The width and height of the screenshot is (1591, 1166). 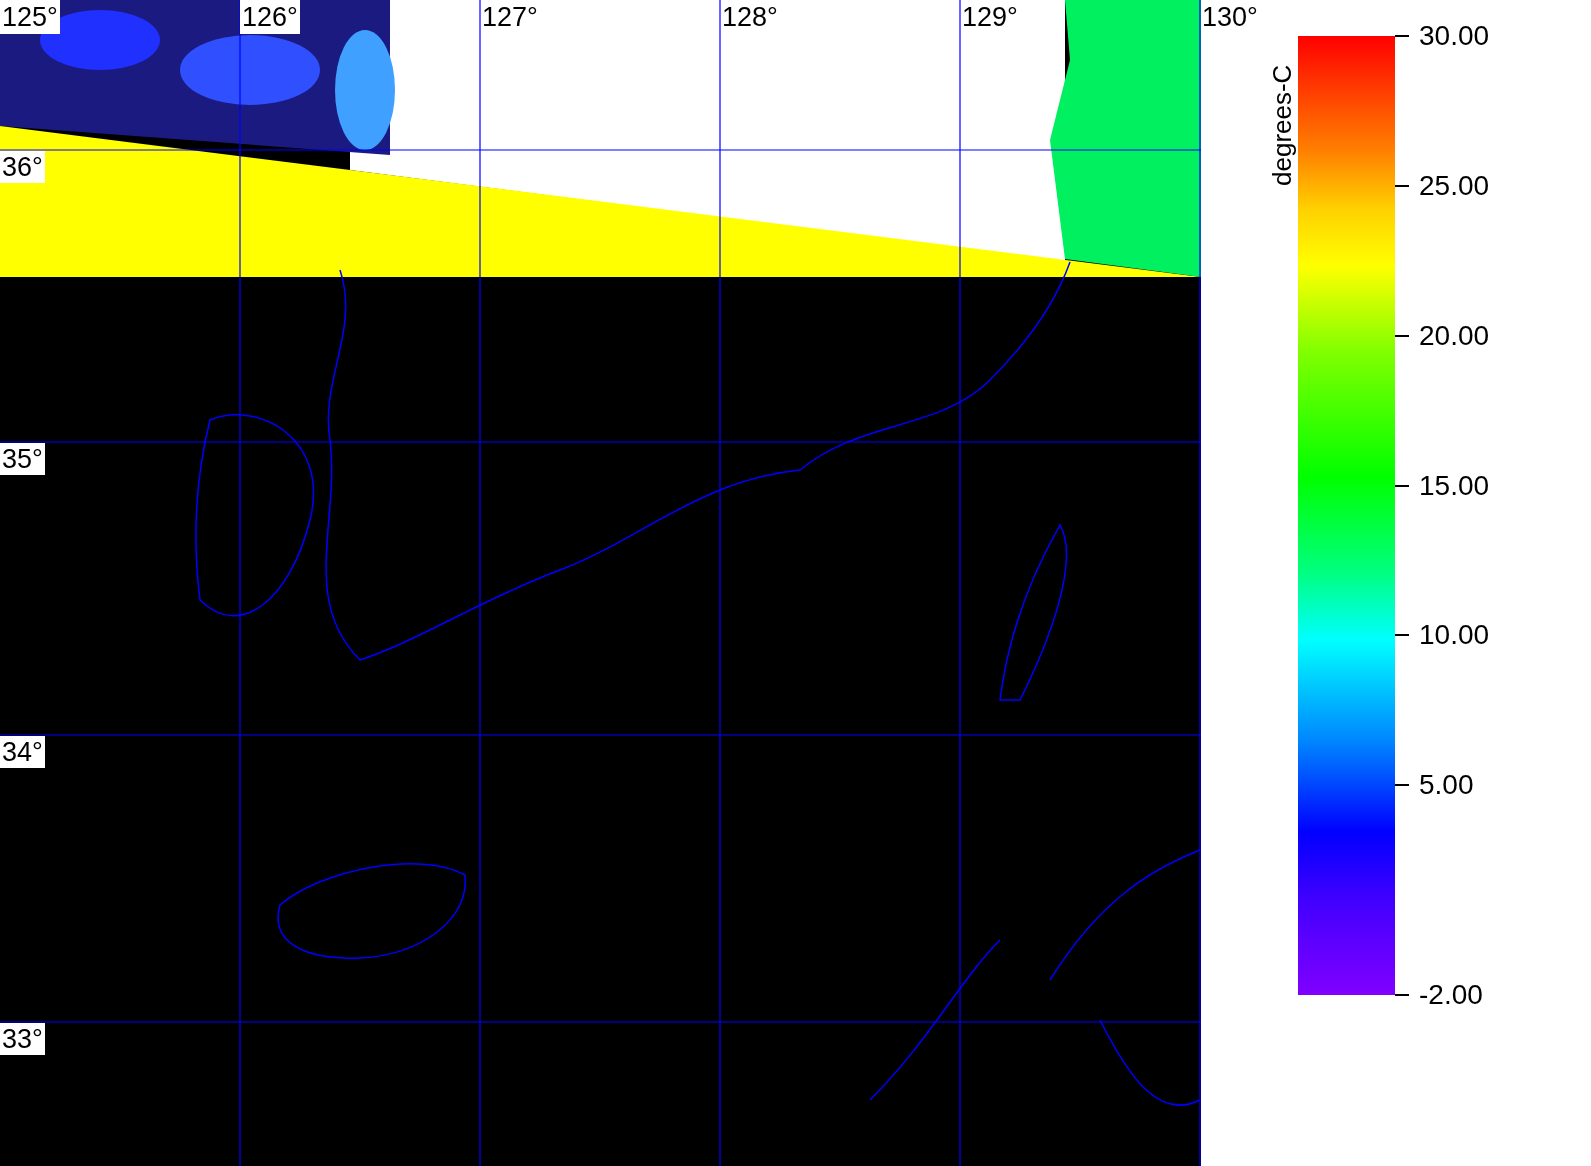 What do you see at coordinates (1282, 125) in the screenshot?
I see `colorbar-title: degrees-C` at bounding box center [1282, 125].